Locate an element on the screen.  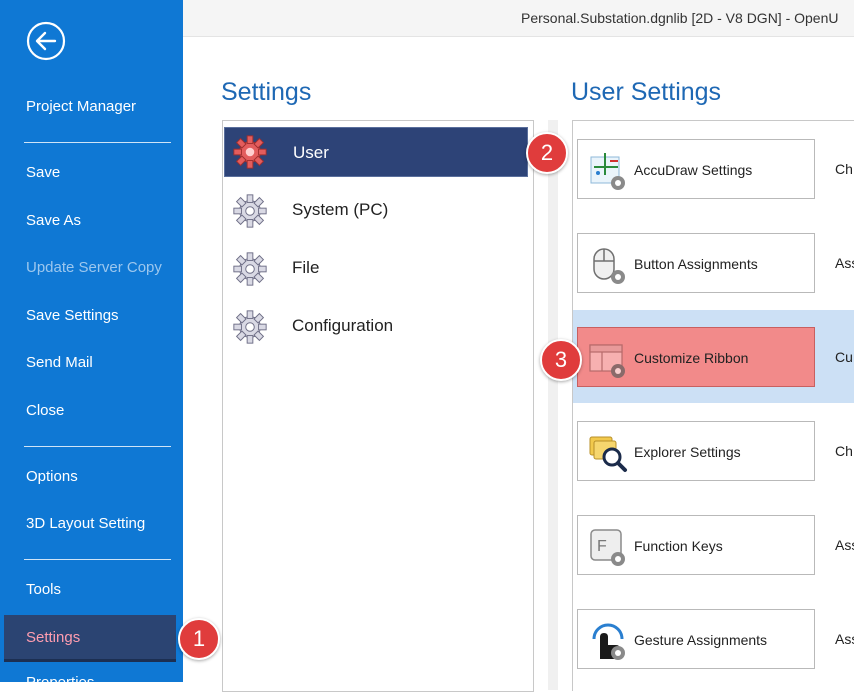
explorer-settings-button: Explorer Settings is located at coordinates (696, 451).